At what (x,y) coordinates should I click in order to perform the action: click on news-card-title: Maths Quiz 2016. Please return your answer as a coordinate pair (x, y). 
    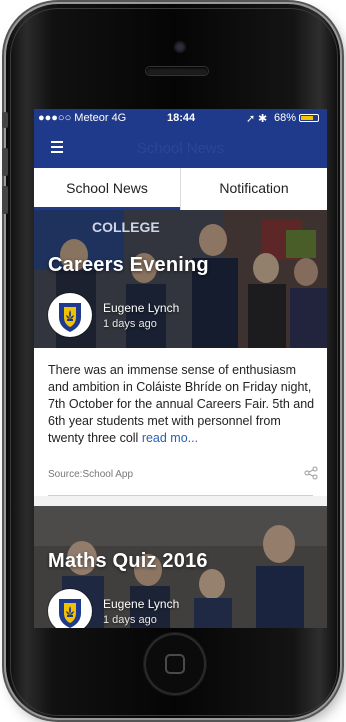
    Looking at the image, I should click on (128, 561).